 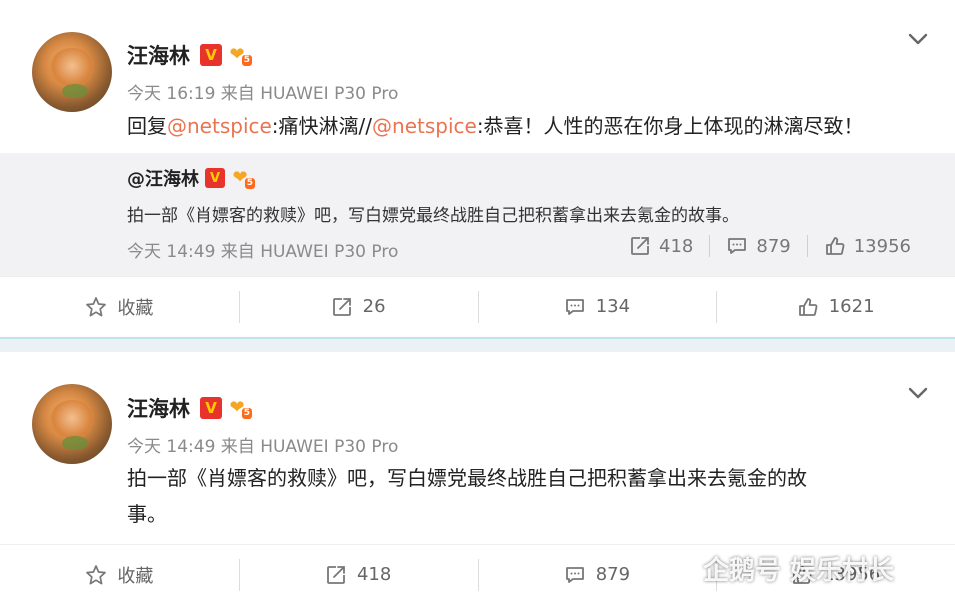 I want to click on post-meta: 今天 16:19 来自 HUAWEI P30 Pro, so click(x=263, y=94).